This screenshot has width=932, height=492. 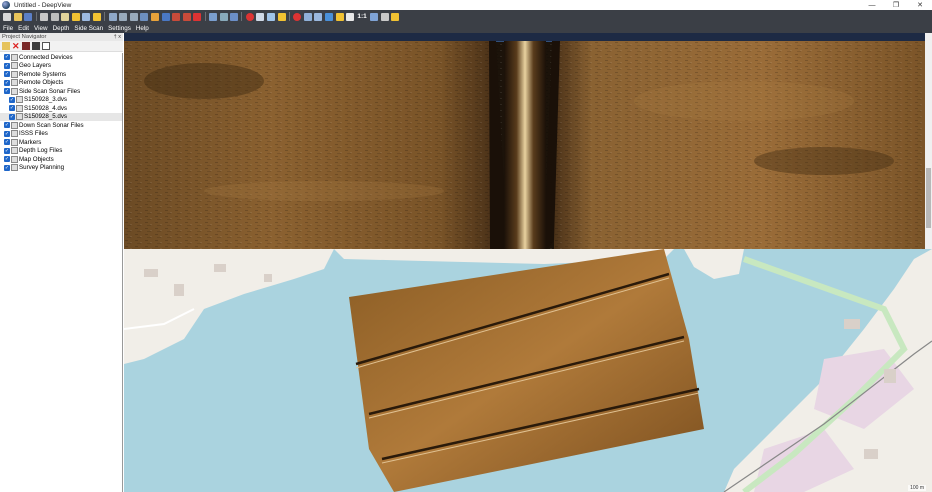 I want to click on grid-icon, so click(x=223, y=16).